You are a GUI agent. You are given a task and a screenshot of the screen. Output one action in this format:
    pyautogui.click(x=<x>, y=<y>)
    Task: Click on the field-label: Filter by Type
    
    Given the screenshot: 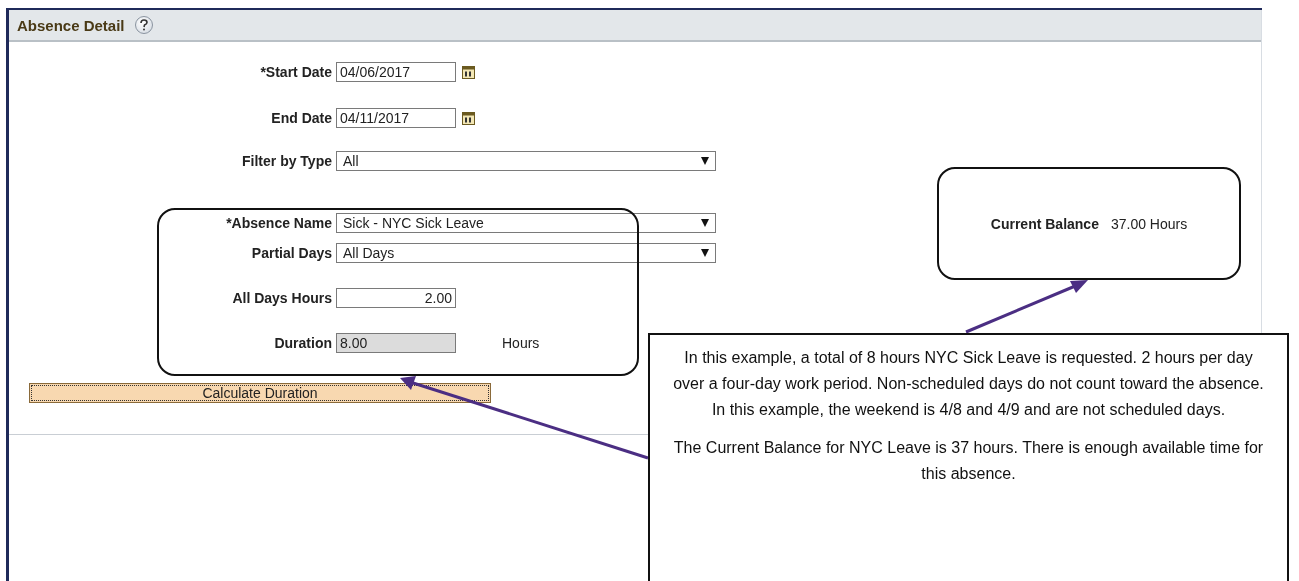 What is the action you would take?
    pyautogui.click(x=287, y=161)
    